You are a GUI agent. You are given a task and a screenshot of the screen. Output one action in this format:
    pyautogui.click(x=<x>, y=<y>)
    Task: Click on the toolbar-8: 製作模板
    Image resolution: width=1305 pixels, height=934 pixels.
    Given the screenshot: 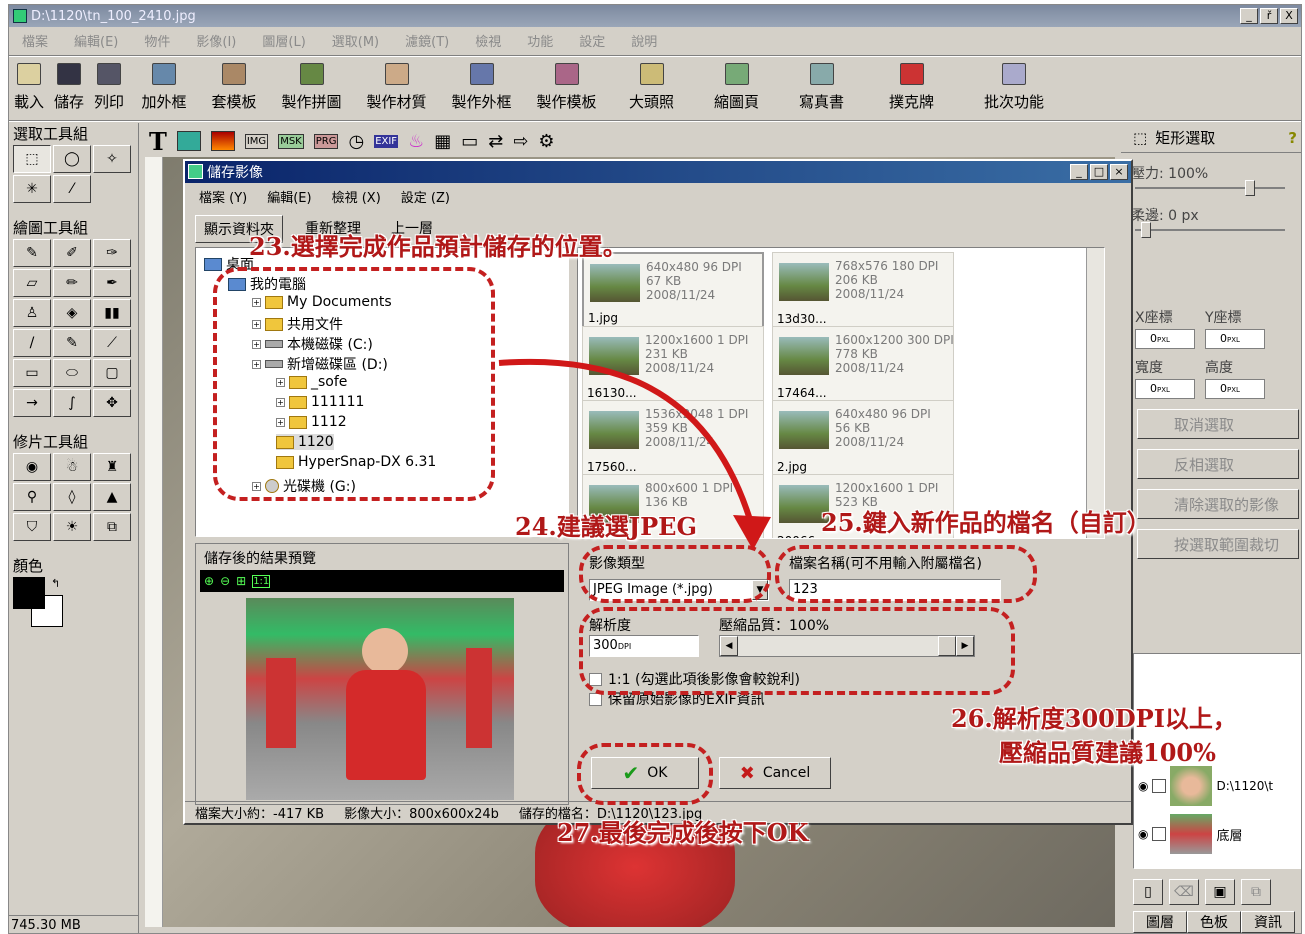 What is the action you would take?
    pyautogui.click(x=566, y=87)
    